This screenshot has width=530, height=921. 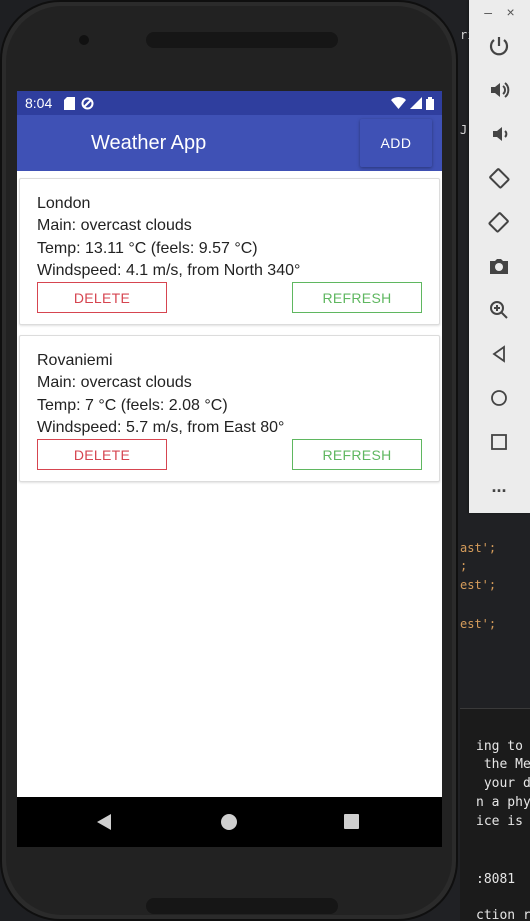 I want to click on terminal-line: :8081, so click(x=496, y=879).